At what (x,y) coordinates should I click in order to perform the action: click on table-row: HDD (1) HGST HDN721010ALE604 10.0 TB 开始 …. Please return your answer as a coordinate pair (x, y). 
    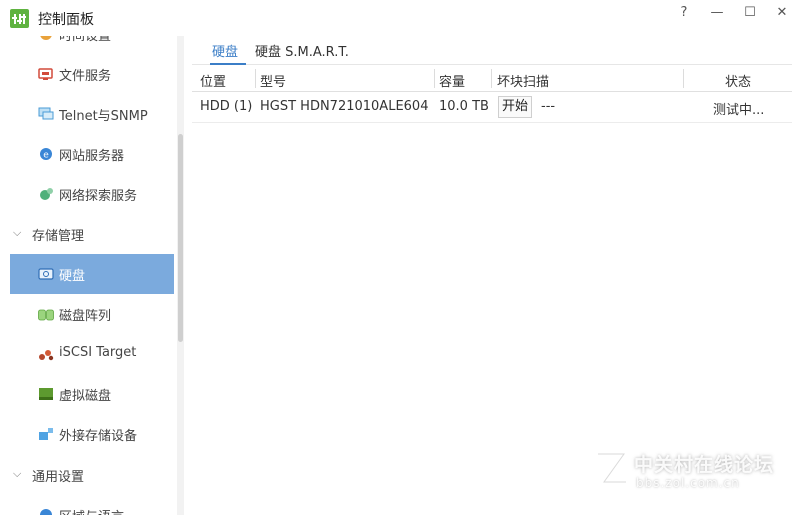
    Looking at the image, I should click on (492, 108).